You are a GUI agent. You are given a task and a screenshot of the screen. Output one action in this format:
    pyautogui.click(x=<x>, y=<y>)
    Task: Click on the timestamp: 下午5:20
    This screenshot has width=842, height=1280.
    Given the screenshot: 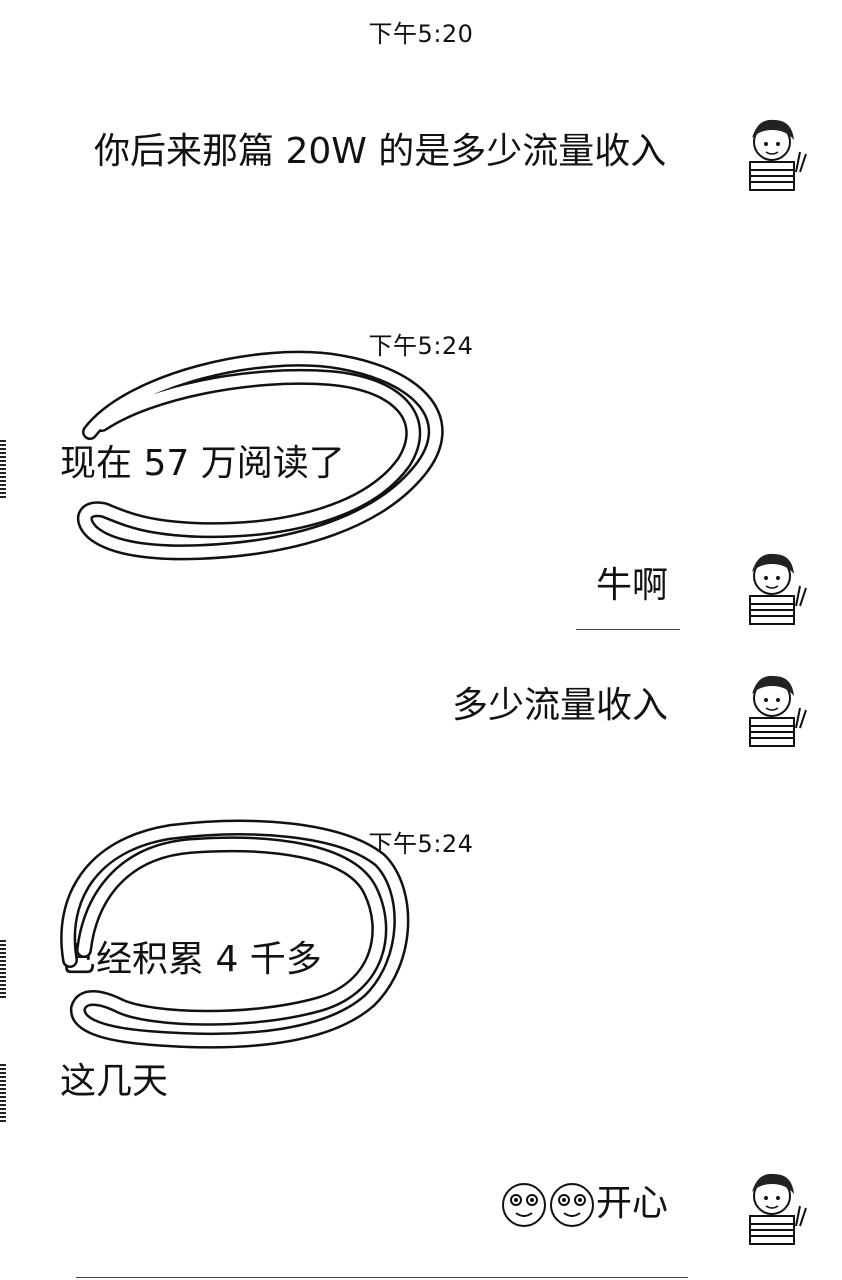 What is the action you would take?
    pyautogui.click(x=421, y=34)
    